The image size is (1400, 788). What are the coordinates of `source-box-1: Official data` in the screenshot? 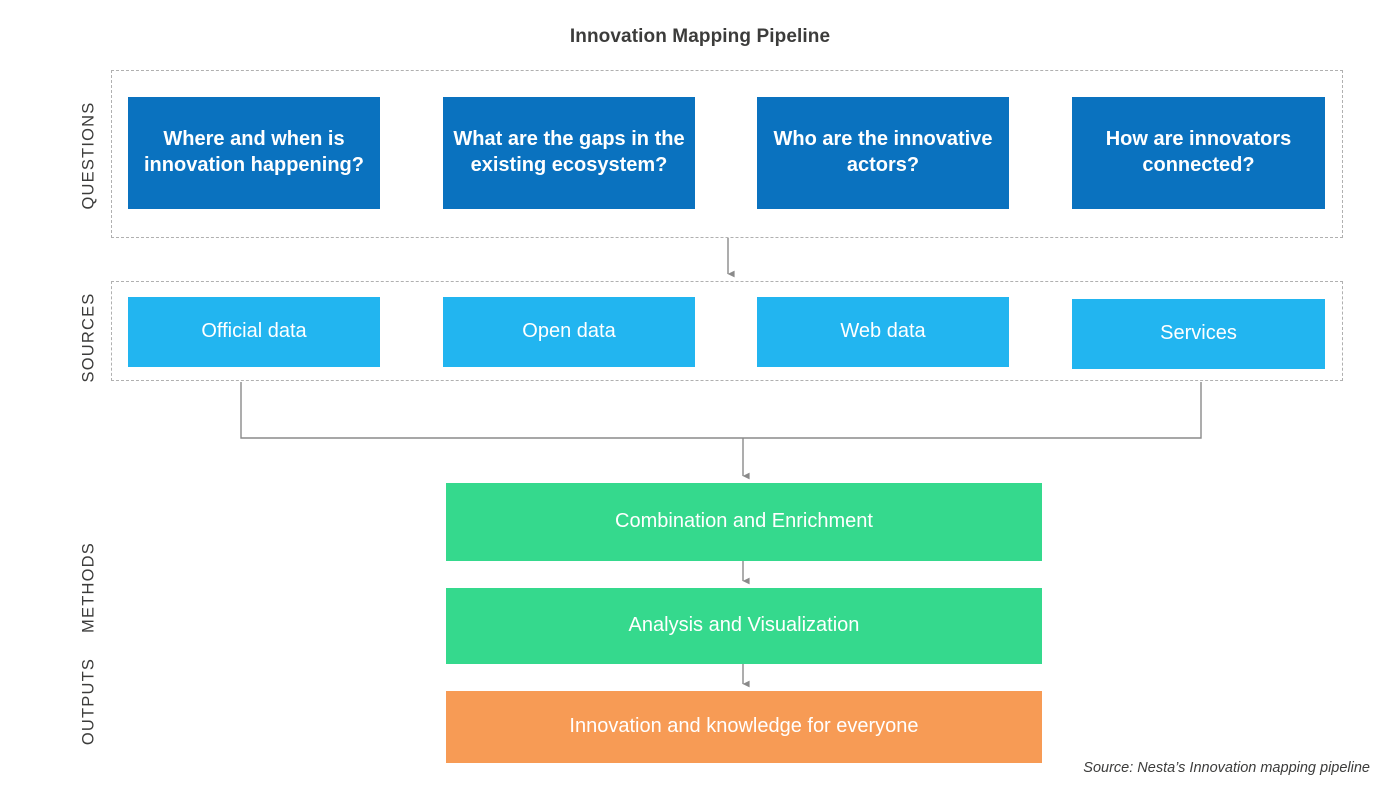 It's located at (254, 332).